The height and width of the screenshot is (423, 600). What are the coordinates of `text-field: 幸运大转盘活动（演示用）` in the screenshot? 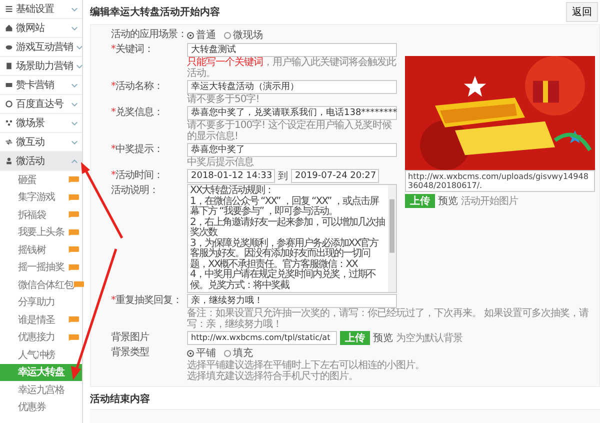 It's located at (292, 87).